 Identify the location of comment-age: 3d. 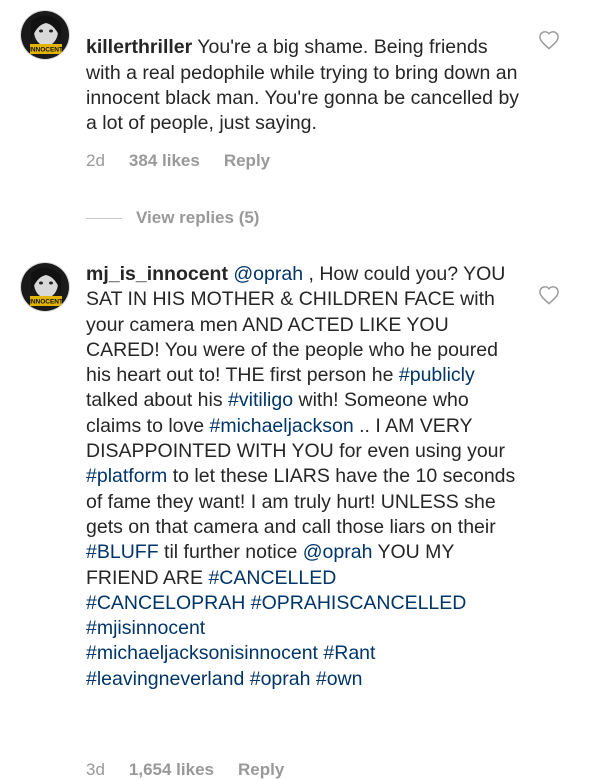
(95, 769).